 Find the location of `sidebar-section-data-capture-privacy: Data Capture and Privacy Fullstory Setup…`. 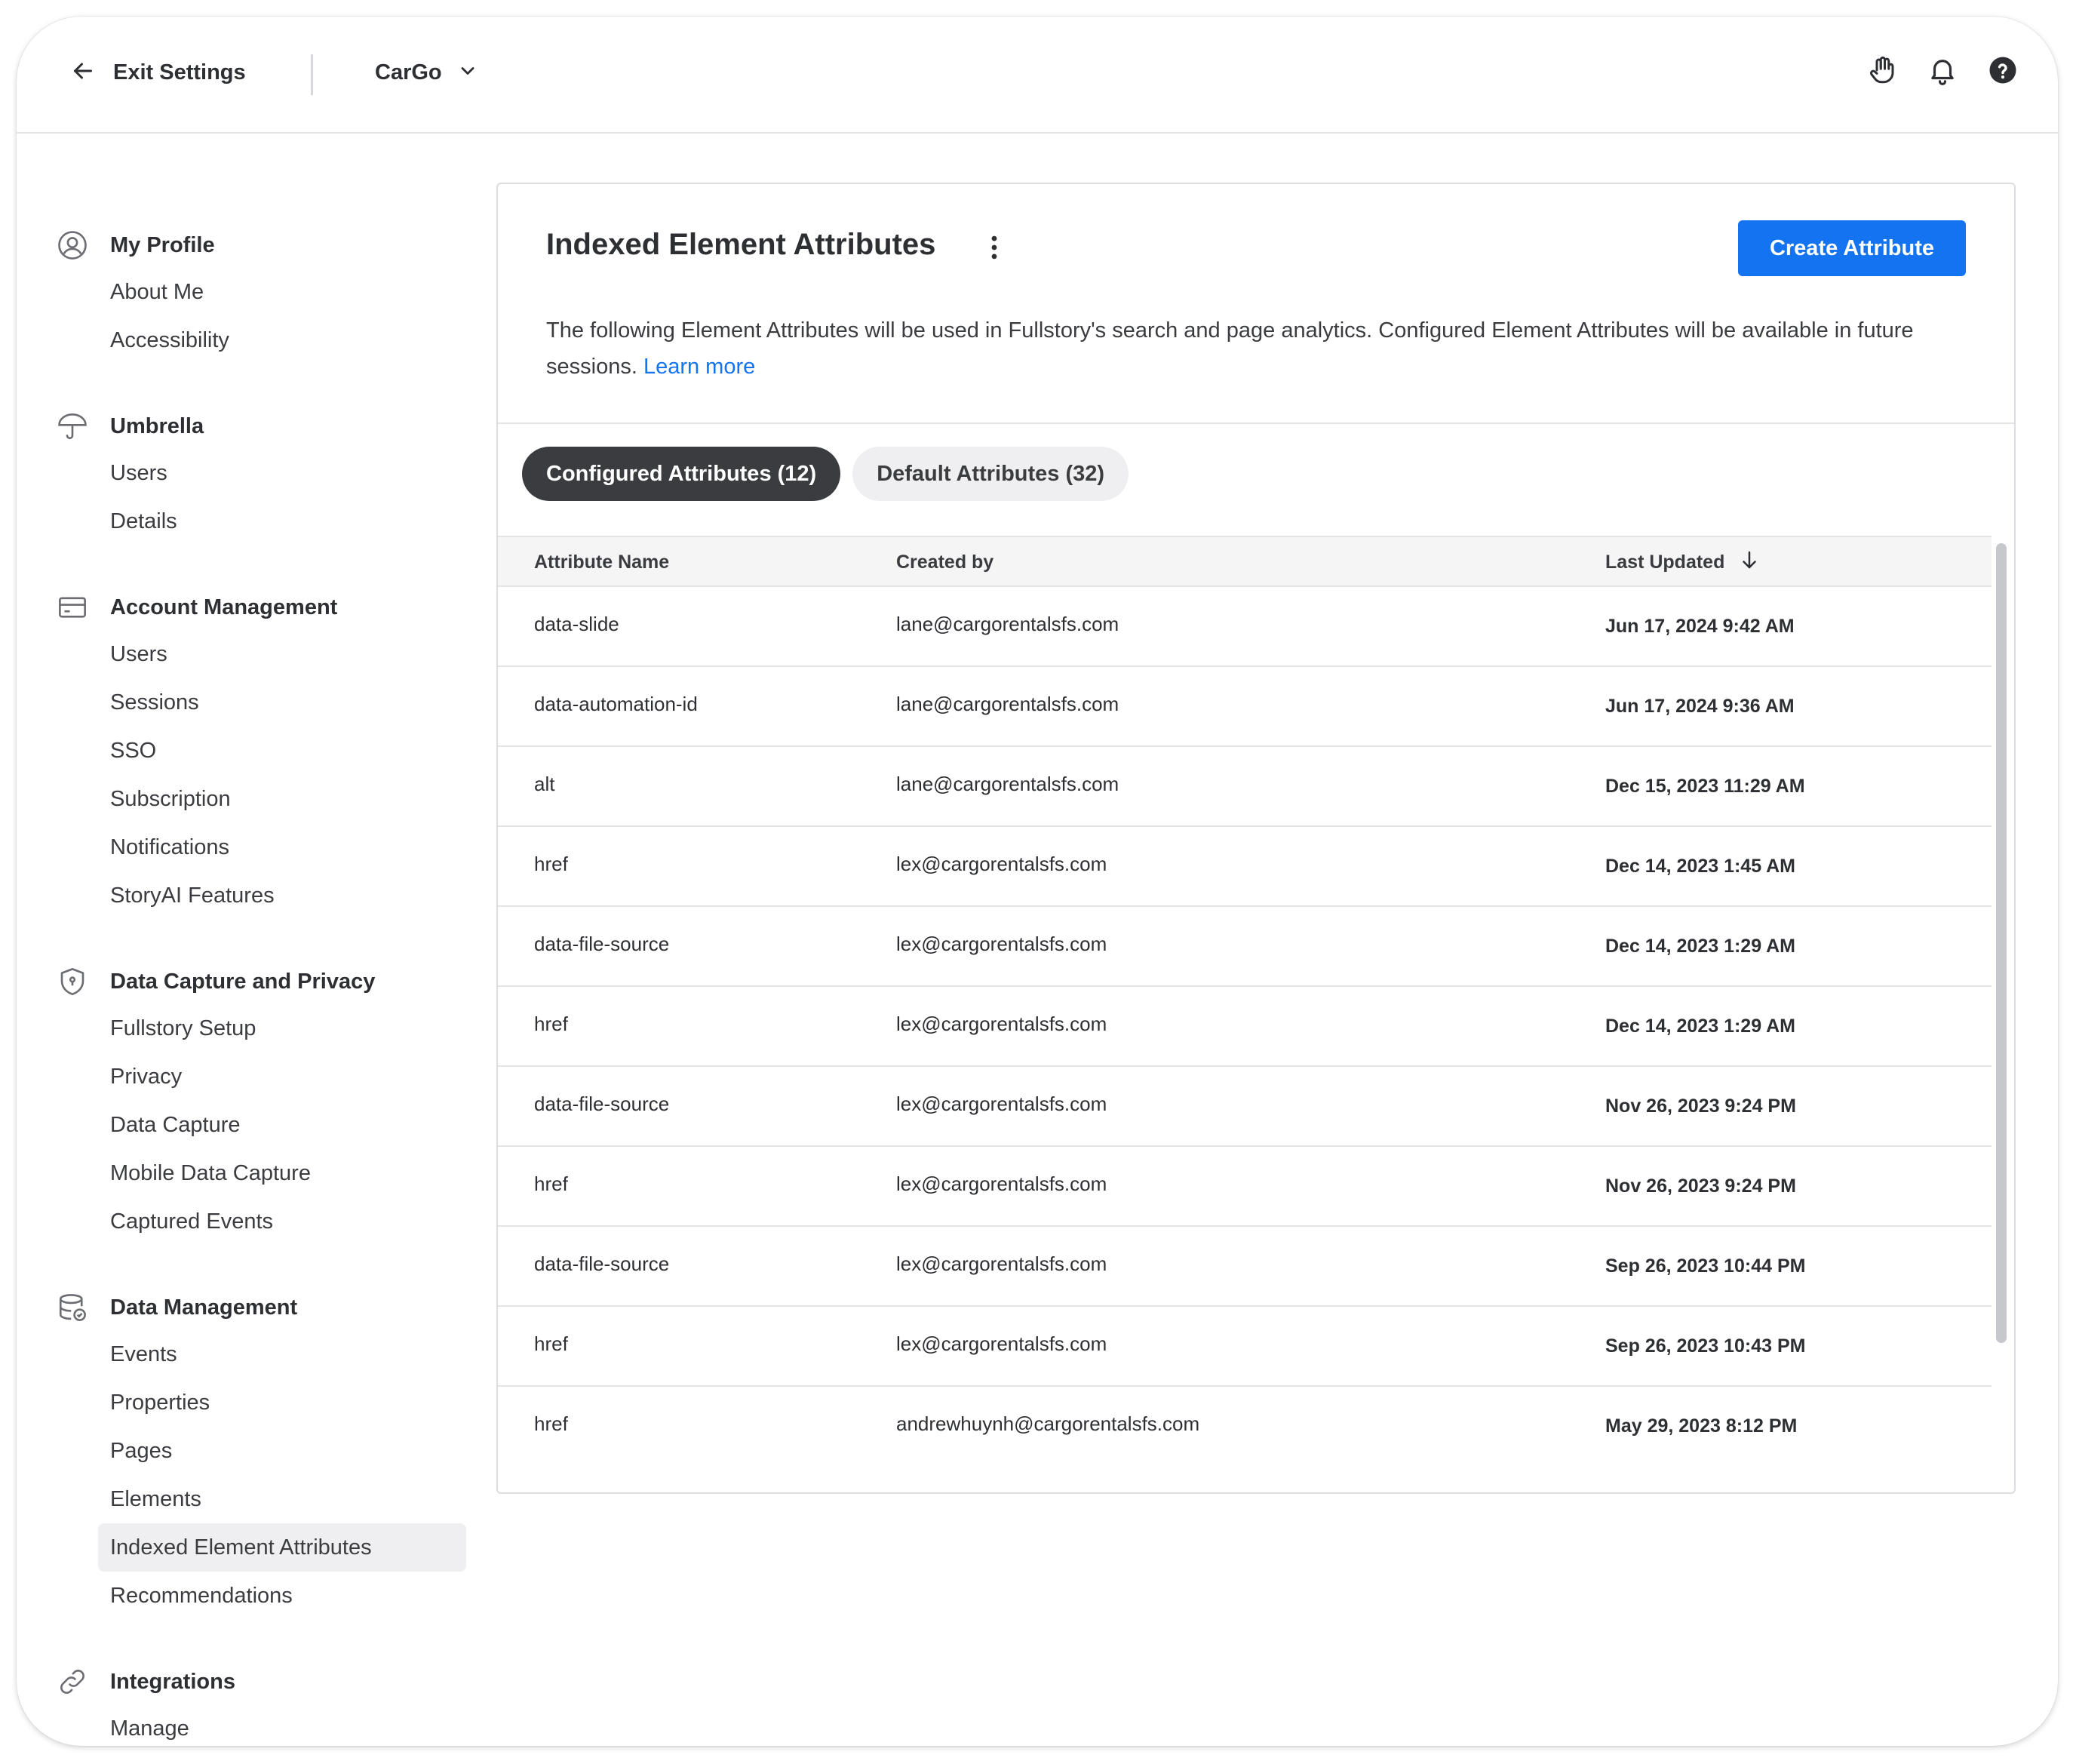

sidebar-section-data-capture-privacy: Data Capture and Privacy Fullstory Setup… is located at coordinates (250, 1102).